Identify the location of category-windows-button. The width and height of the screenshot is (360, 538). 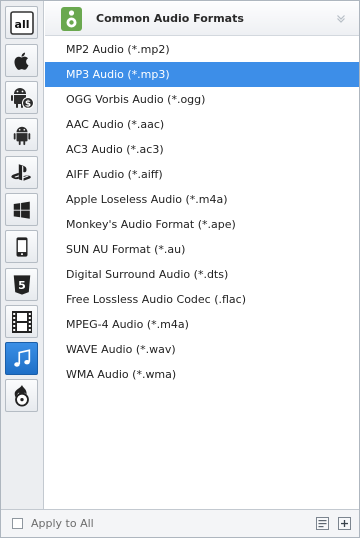
(21, 209).